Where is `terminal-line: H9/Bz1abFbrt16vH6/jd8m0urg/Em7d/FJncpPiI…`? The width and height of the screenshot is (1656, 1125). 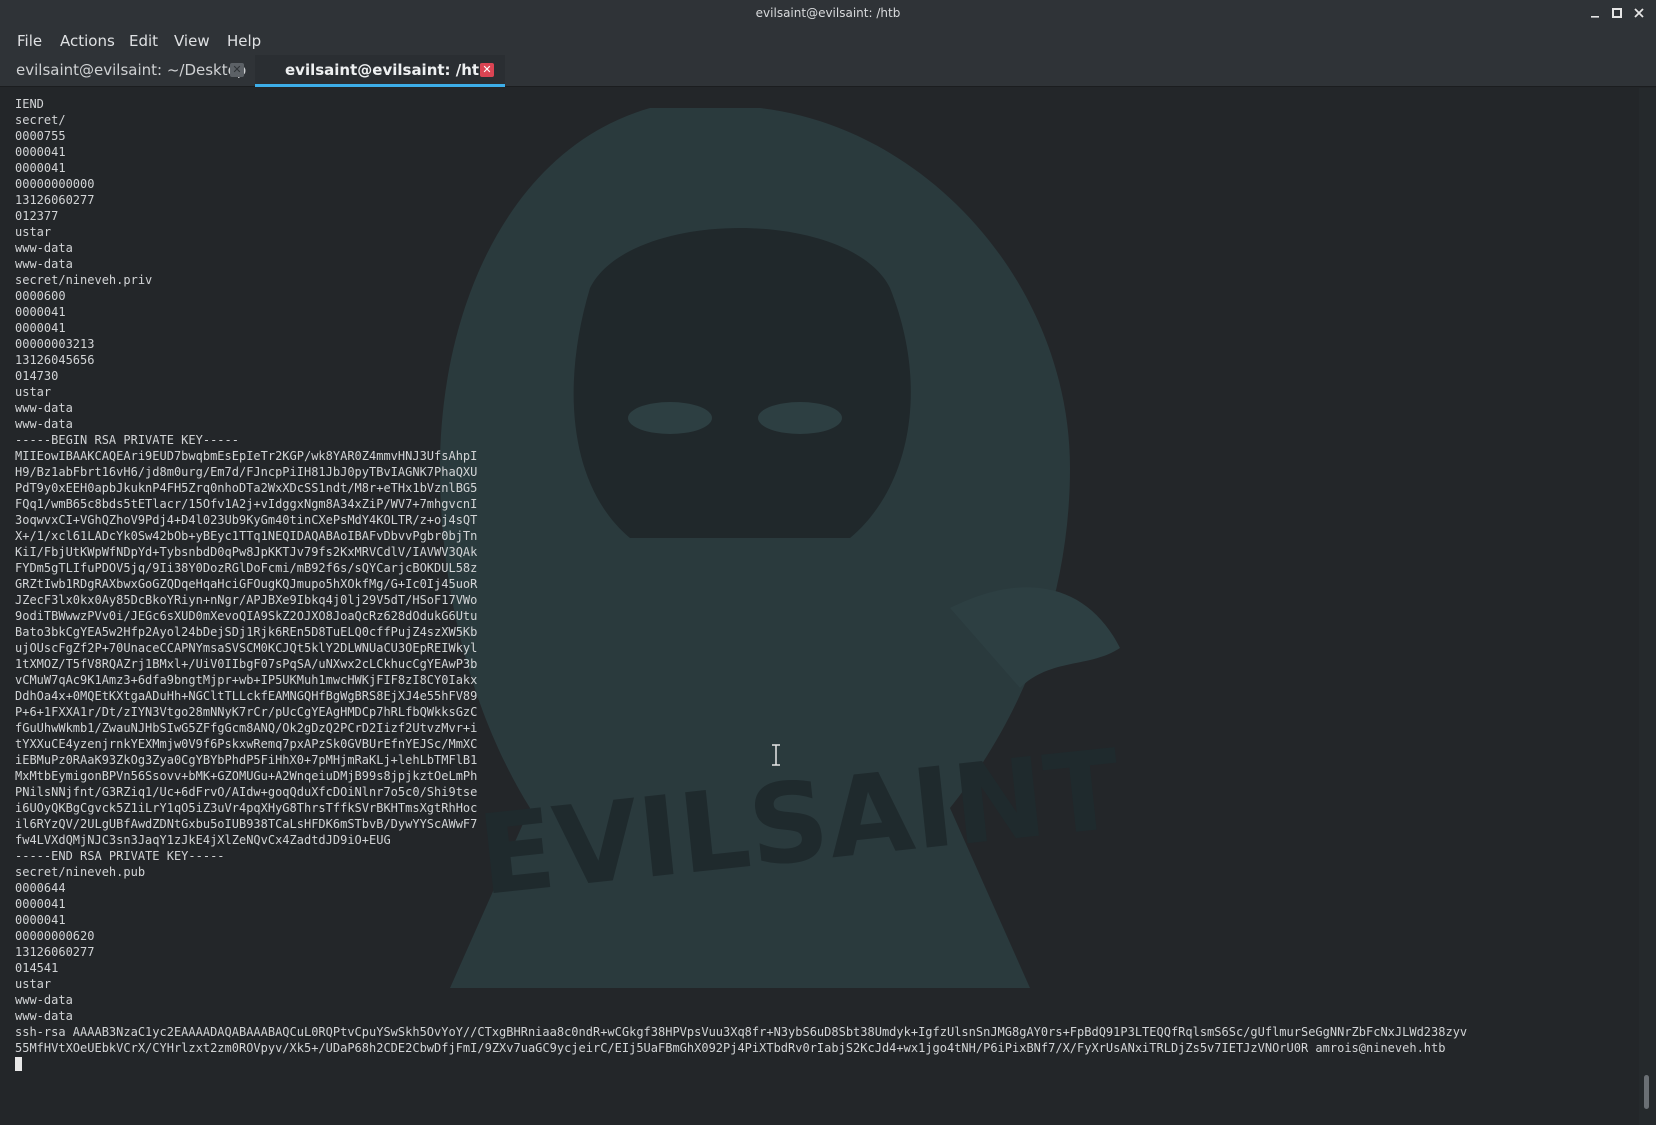 terminal-line: H9/Bz1abFbrt16vH6/jd8m0urg/Em7d/FJncpPiI… is located at coordinates (246, 472).